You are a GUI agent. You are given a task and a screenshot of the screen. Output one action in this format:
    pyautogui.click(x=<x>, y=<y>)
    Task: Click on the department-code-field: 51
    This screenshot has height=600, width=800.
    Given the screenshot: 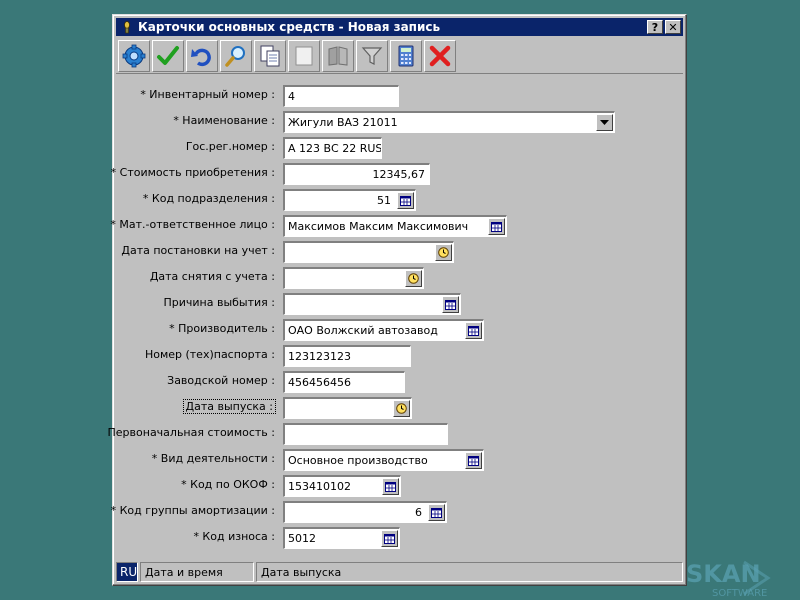 What is the action you would take?
    pyautogui.click(x=349, y=200)
    